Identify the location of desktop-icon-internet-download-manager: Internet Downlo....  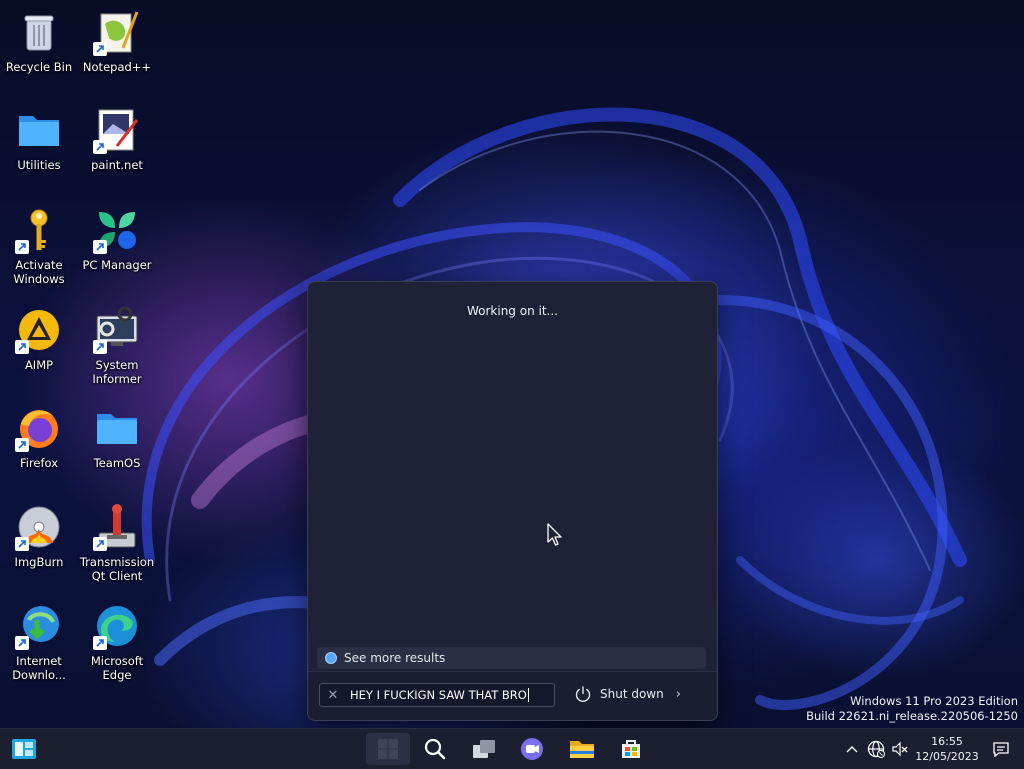
(39, 642).